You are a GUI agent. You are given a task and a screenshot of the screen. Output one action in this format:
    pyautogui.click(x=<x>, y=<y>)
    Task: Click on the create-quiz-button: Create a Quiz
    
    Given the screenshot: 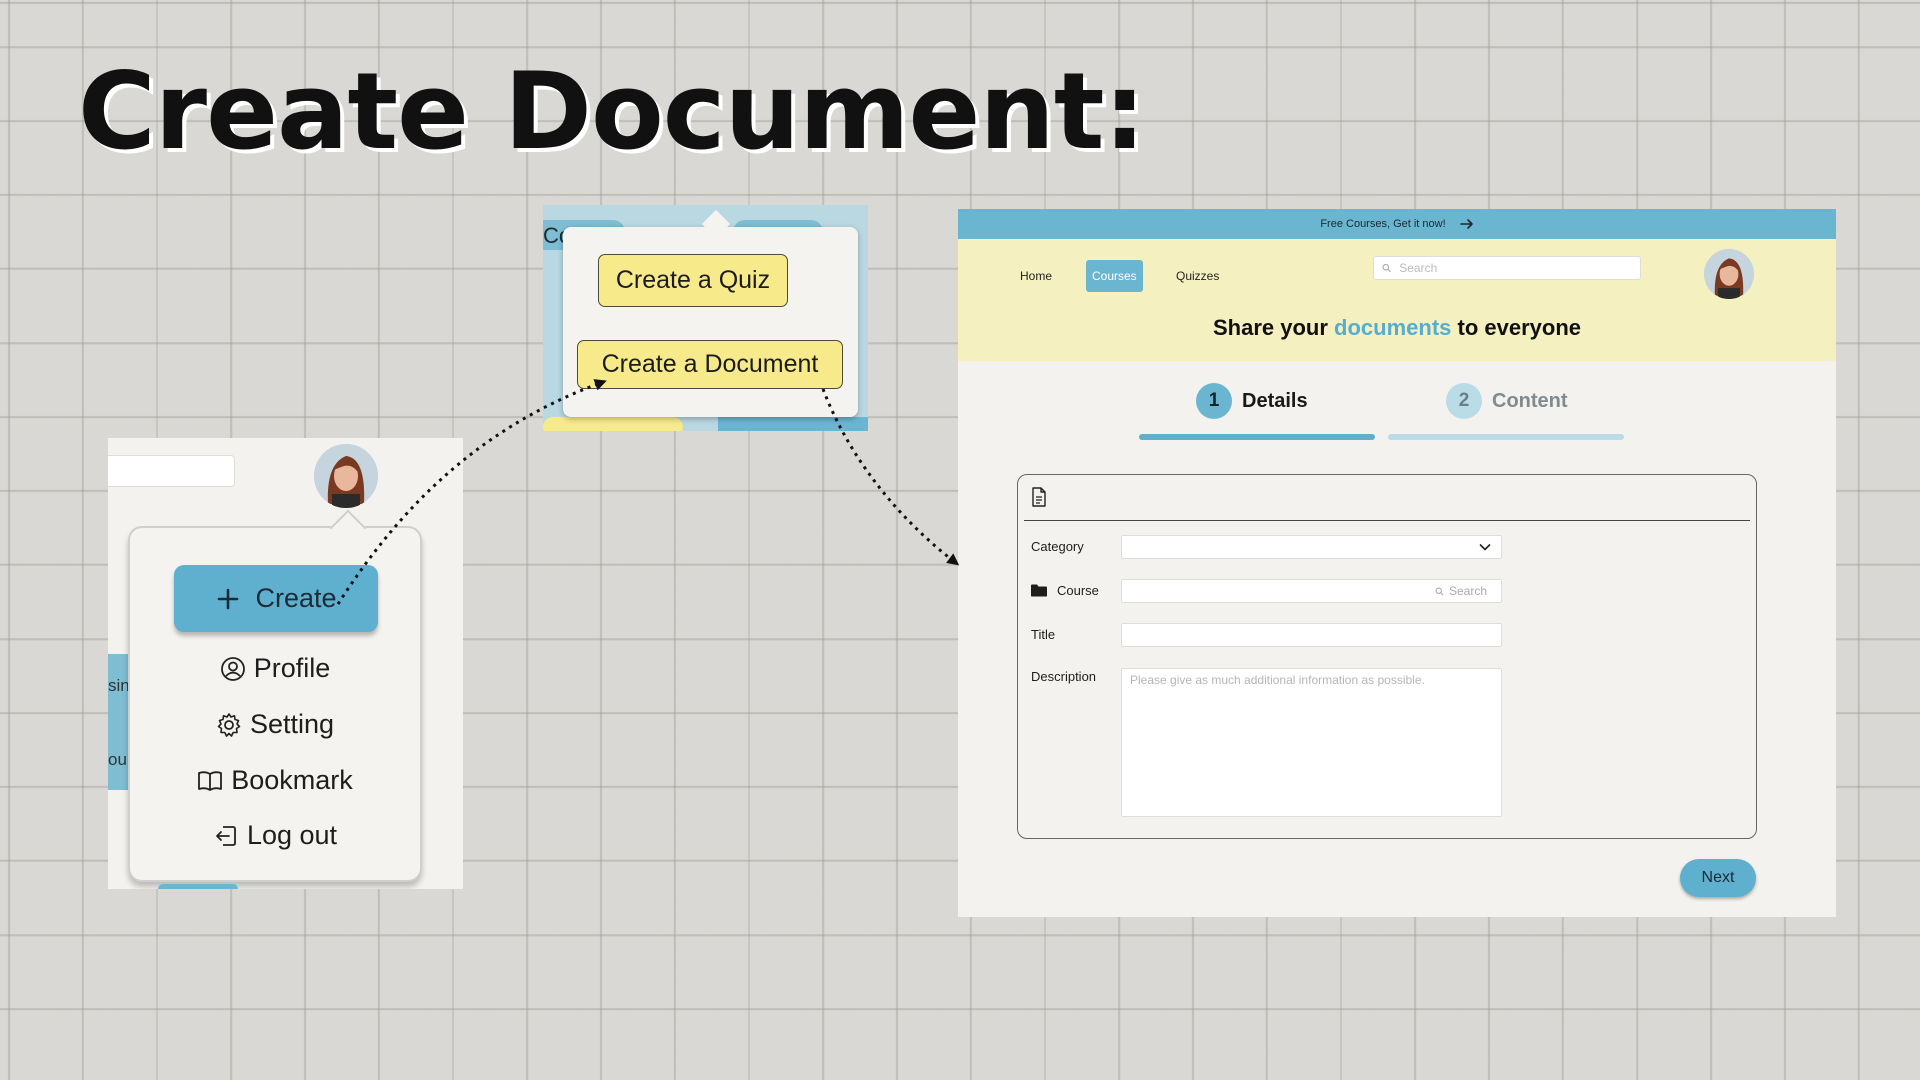 What is the action you would take?
    pyautogui.click(x=693, y=280)
    